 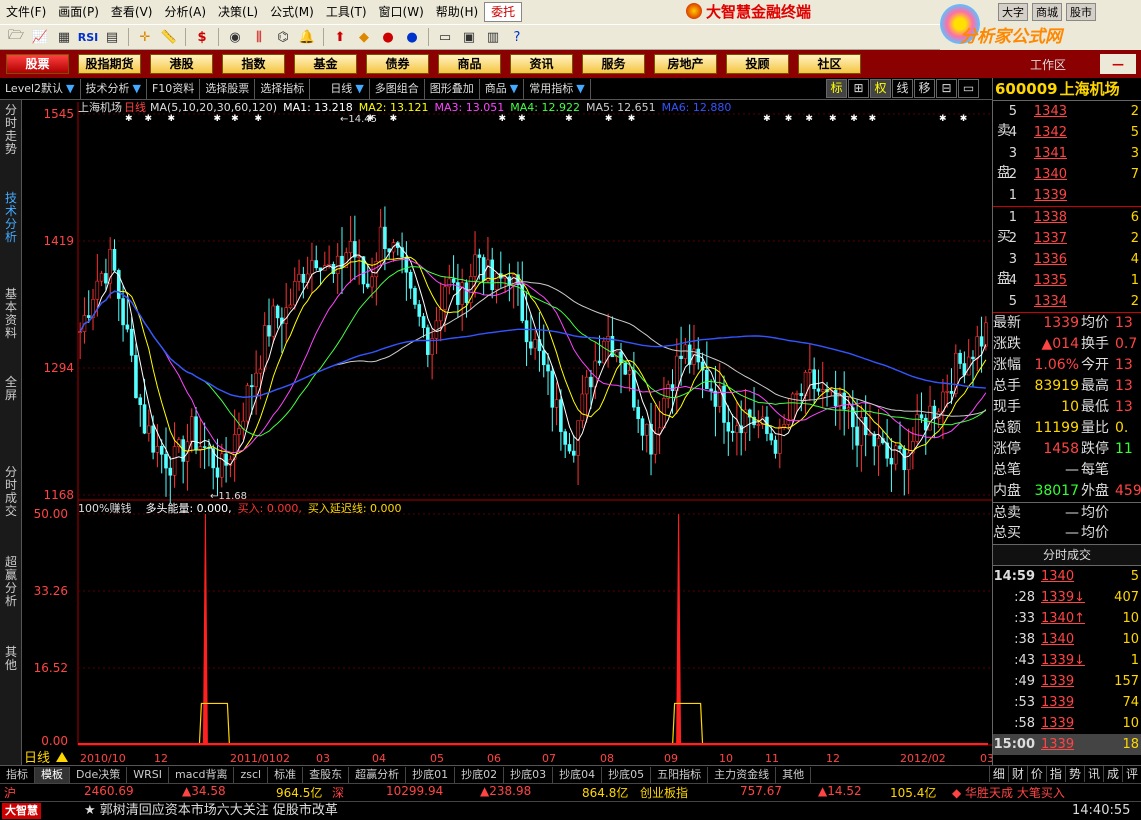 What do you see at coordinates (26, 12) in the screenshot?
I see `menu-file: 文件(F)` at bounding box center [26, 12].